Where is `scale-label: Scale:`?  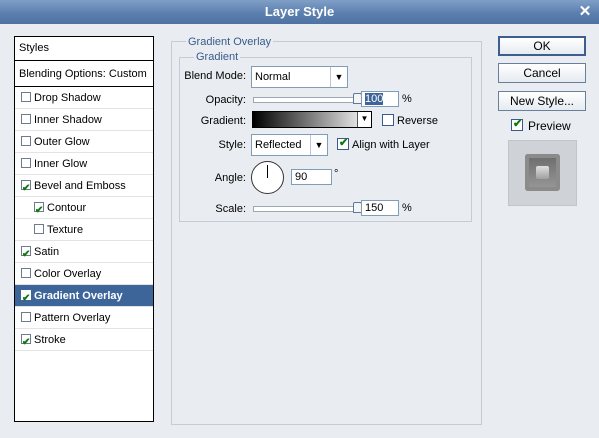 scale-label: Scale: is located at coordinates (230, 209).